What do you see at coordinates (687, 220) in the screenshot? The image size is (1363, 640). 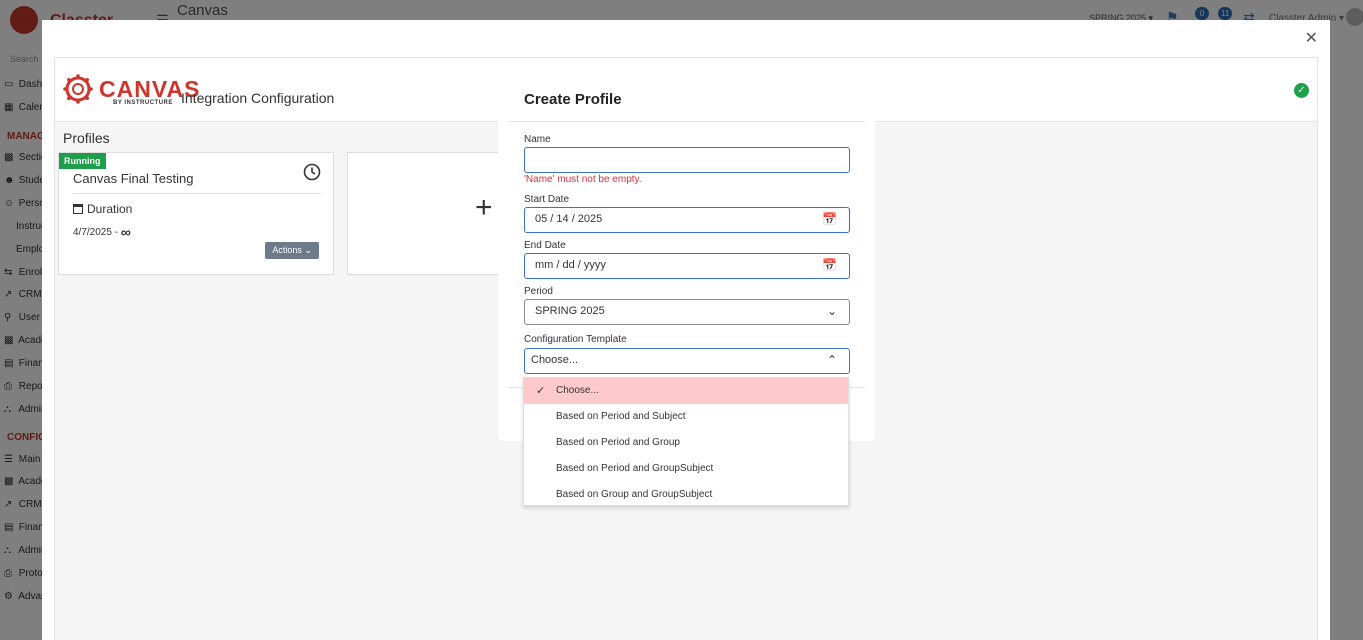 I see `start-date-field: 05 / 14 / 2025 📅` at bounding box center [687, 220].